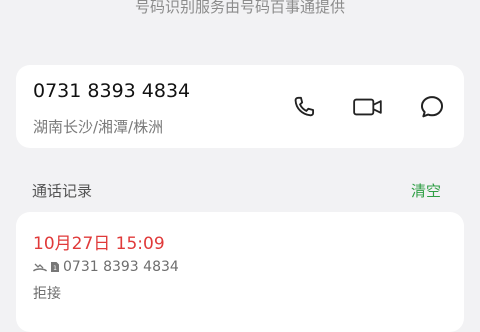 Image resolution: width=480 pixels, height=332 pixels. I want to click on provider-note-text: 号码识别服务由号码百事通提供, so click(239, 8).